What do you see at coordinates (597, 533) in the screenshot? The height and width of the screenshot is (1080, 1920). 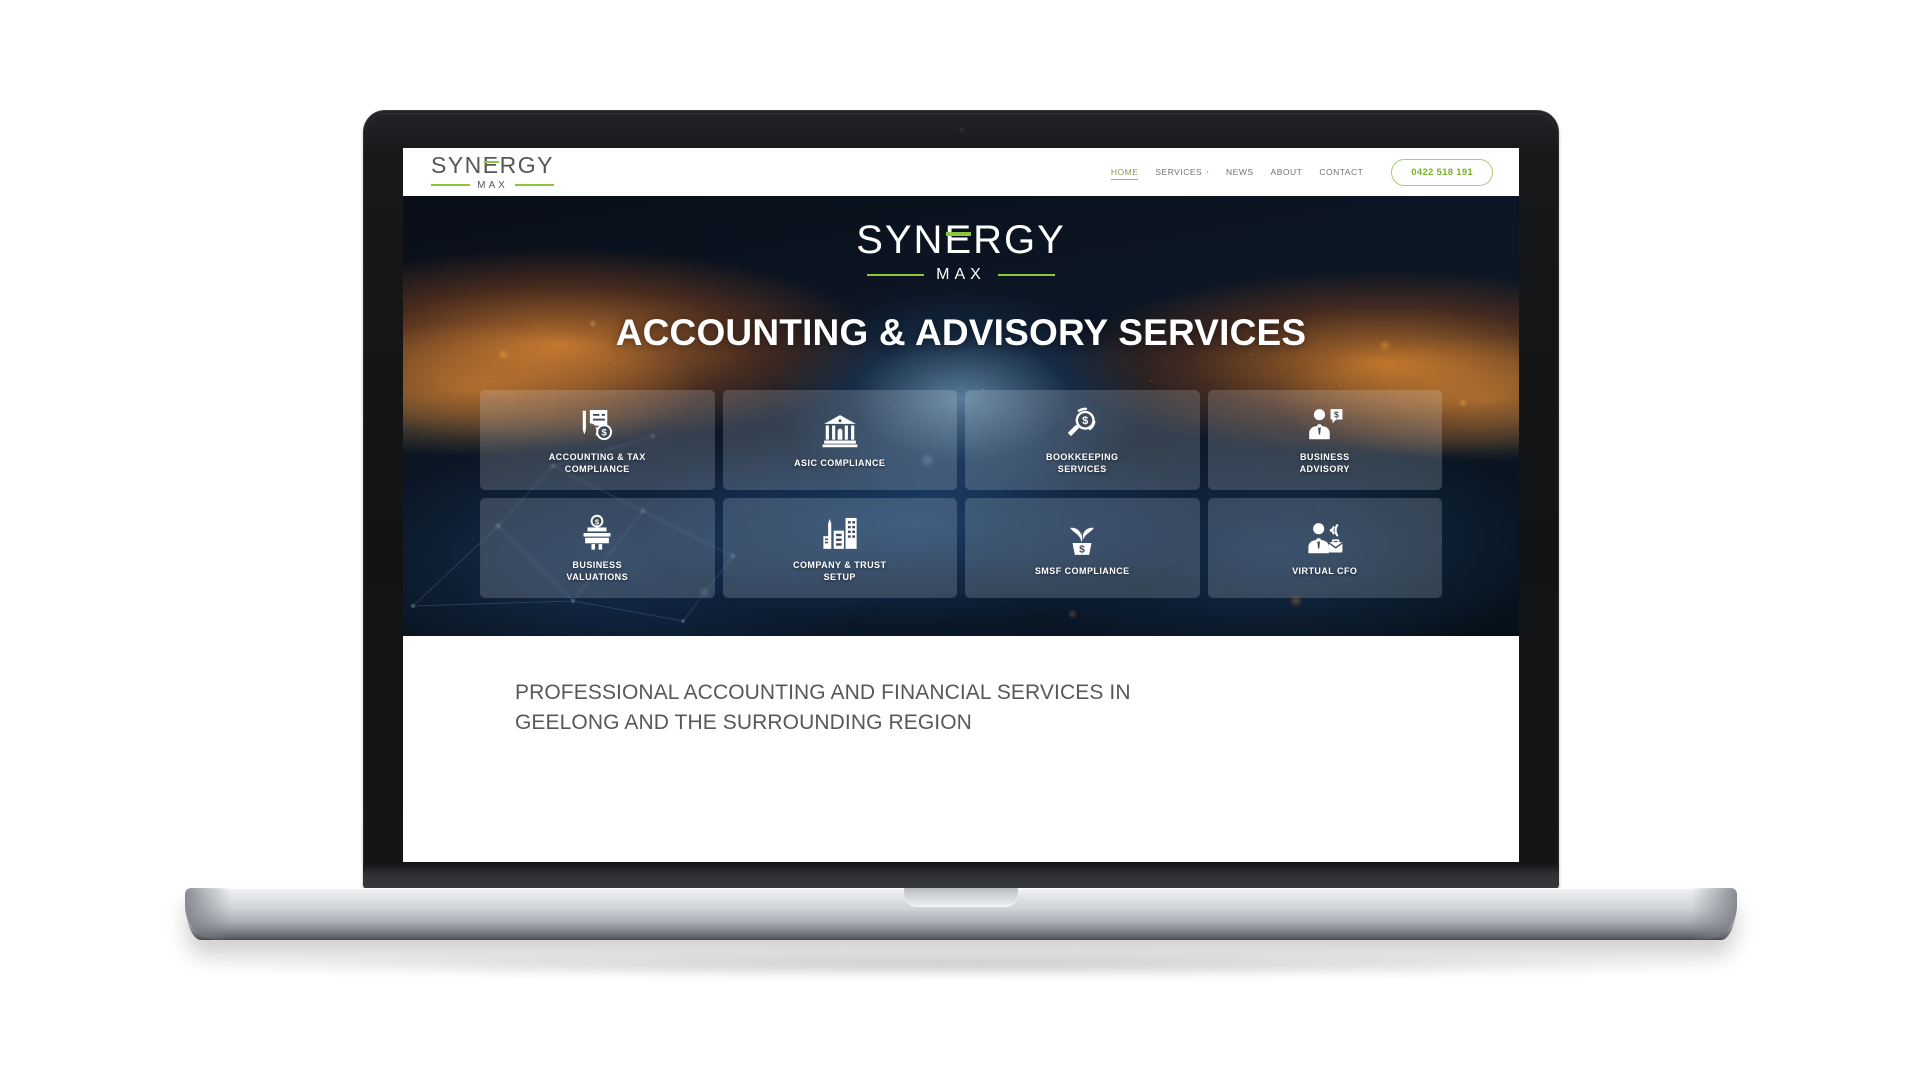 I see `valuation-stand-dollar-icon: $` at bounding box center [597, 533].